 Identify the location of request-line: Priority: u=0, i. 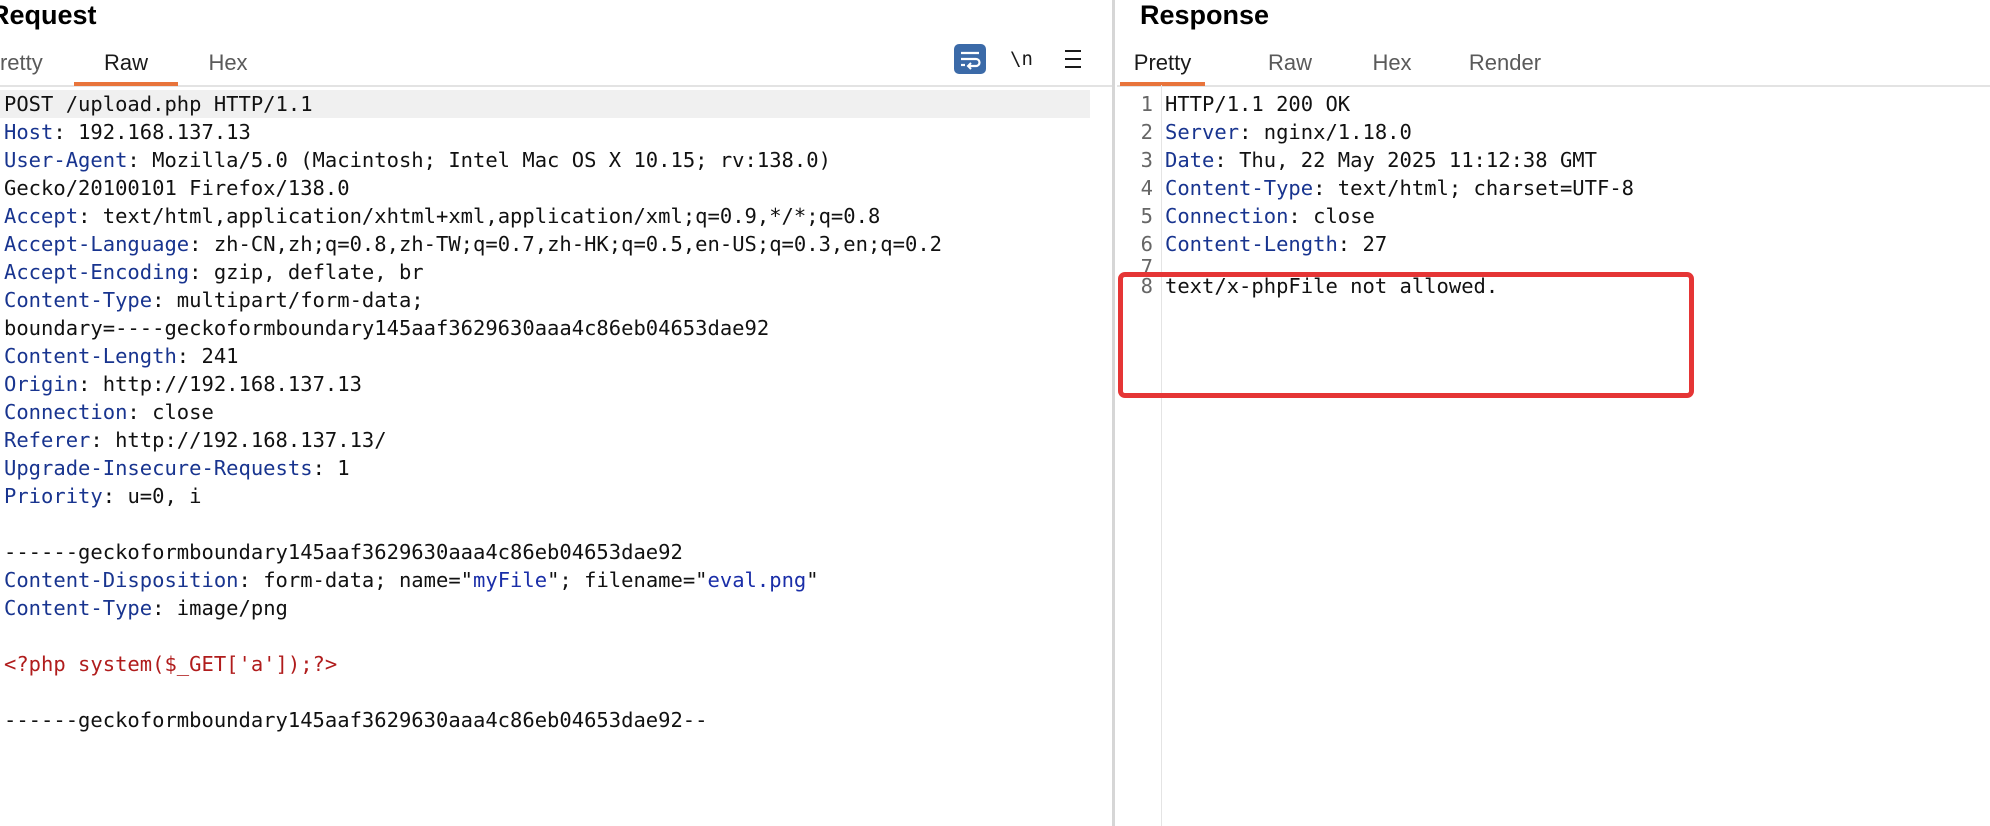
(103, 496).